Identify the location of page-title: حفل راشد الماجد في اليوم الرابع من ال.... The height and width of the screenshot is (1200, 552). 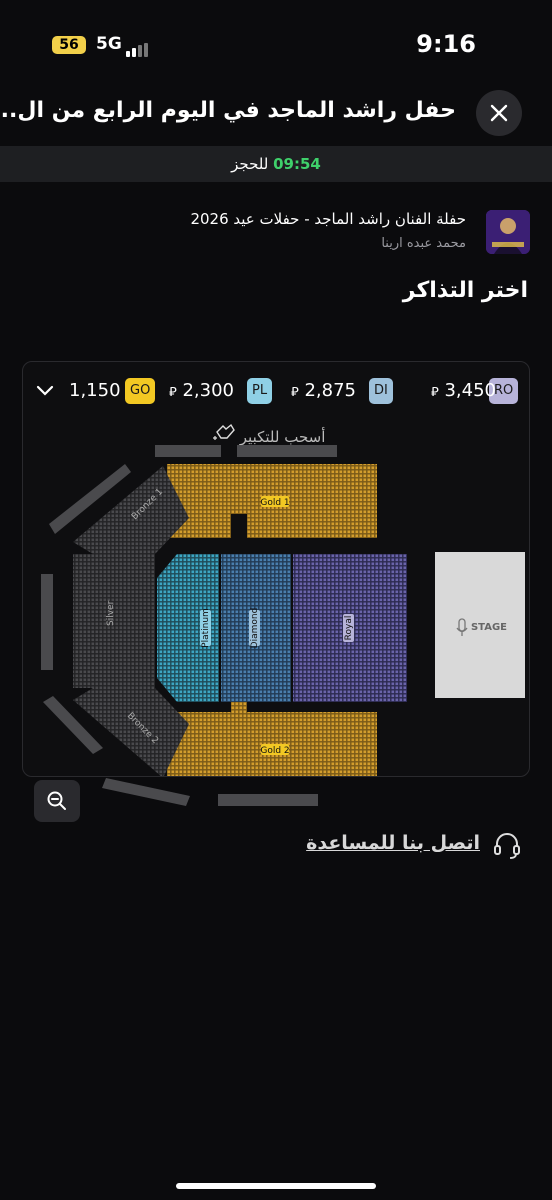
(228, 110).